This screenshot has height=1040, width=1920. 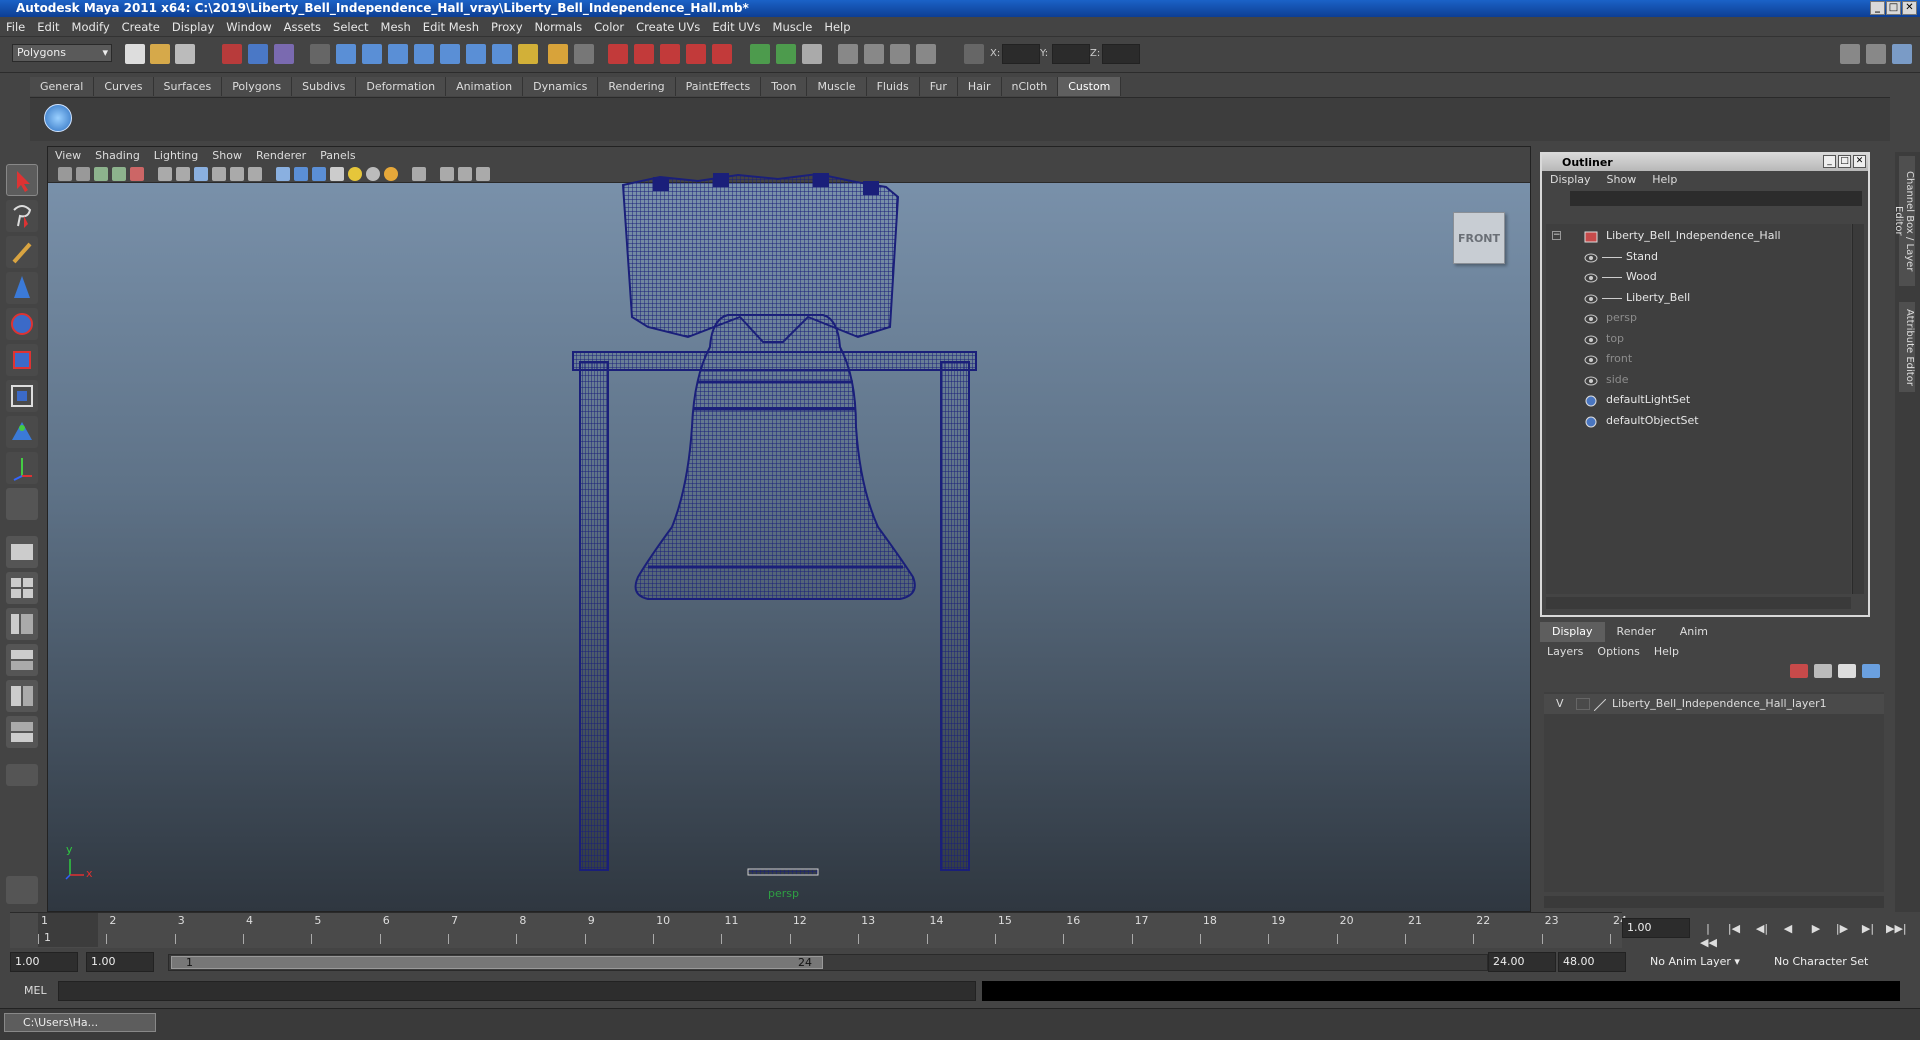 I want to click on check-shelf-icon, so click(x=58, y=118).